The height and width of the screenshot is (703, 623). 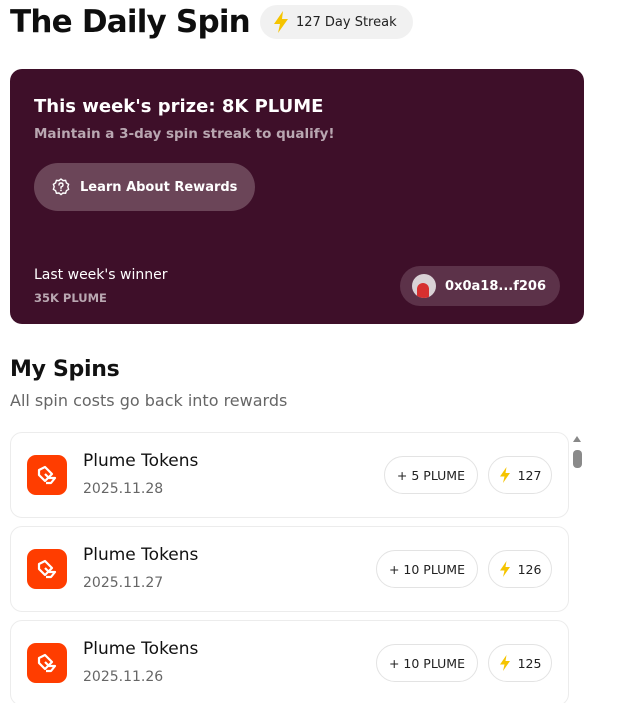 I want to click on prize-subtitle: Maintain a 3-day spin streak to qualify!, so click(x=184, y=134).